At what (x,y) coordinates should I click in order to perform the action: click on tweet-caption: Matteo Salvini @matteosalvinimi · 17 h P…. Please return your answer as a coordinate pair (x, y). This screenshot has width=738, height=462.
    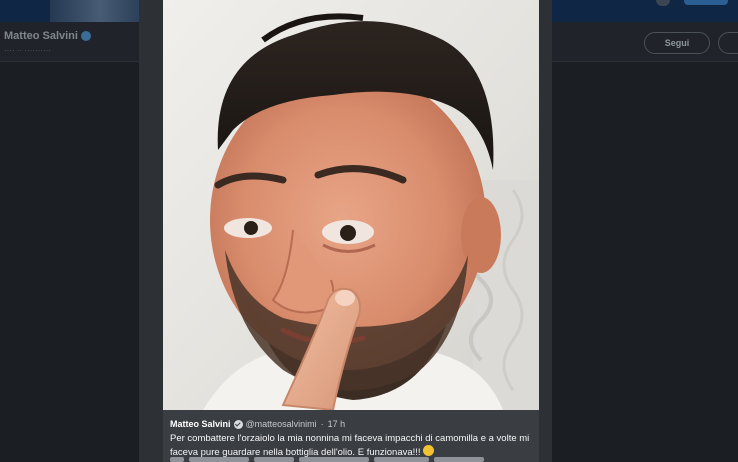
    Looking at the image, I should click on (351, 436).